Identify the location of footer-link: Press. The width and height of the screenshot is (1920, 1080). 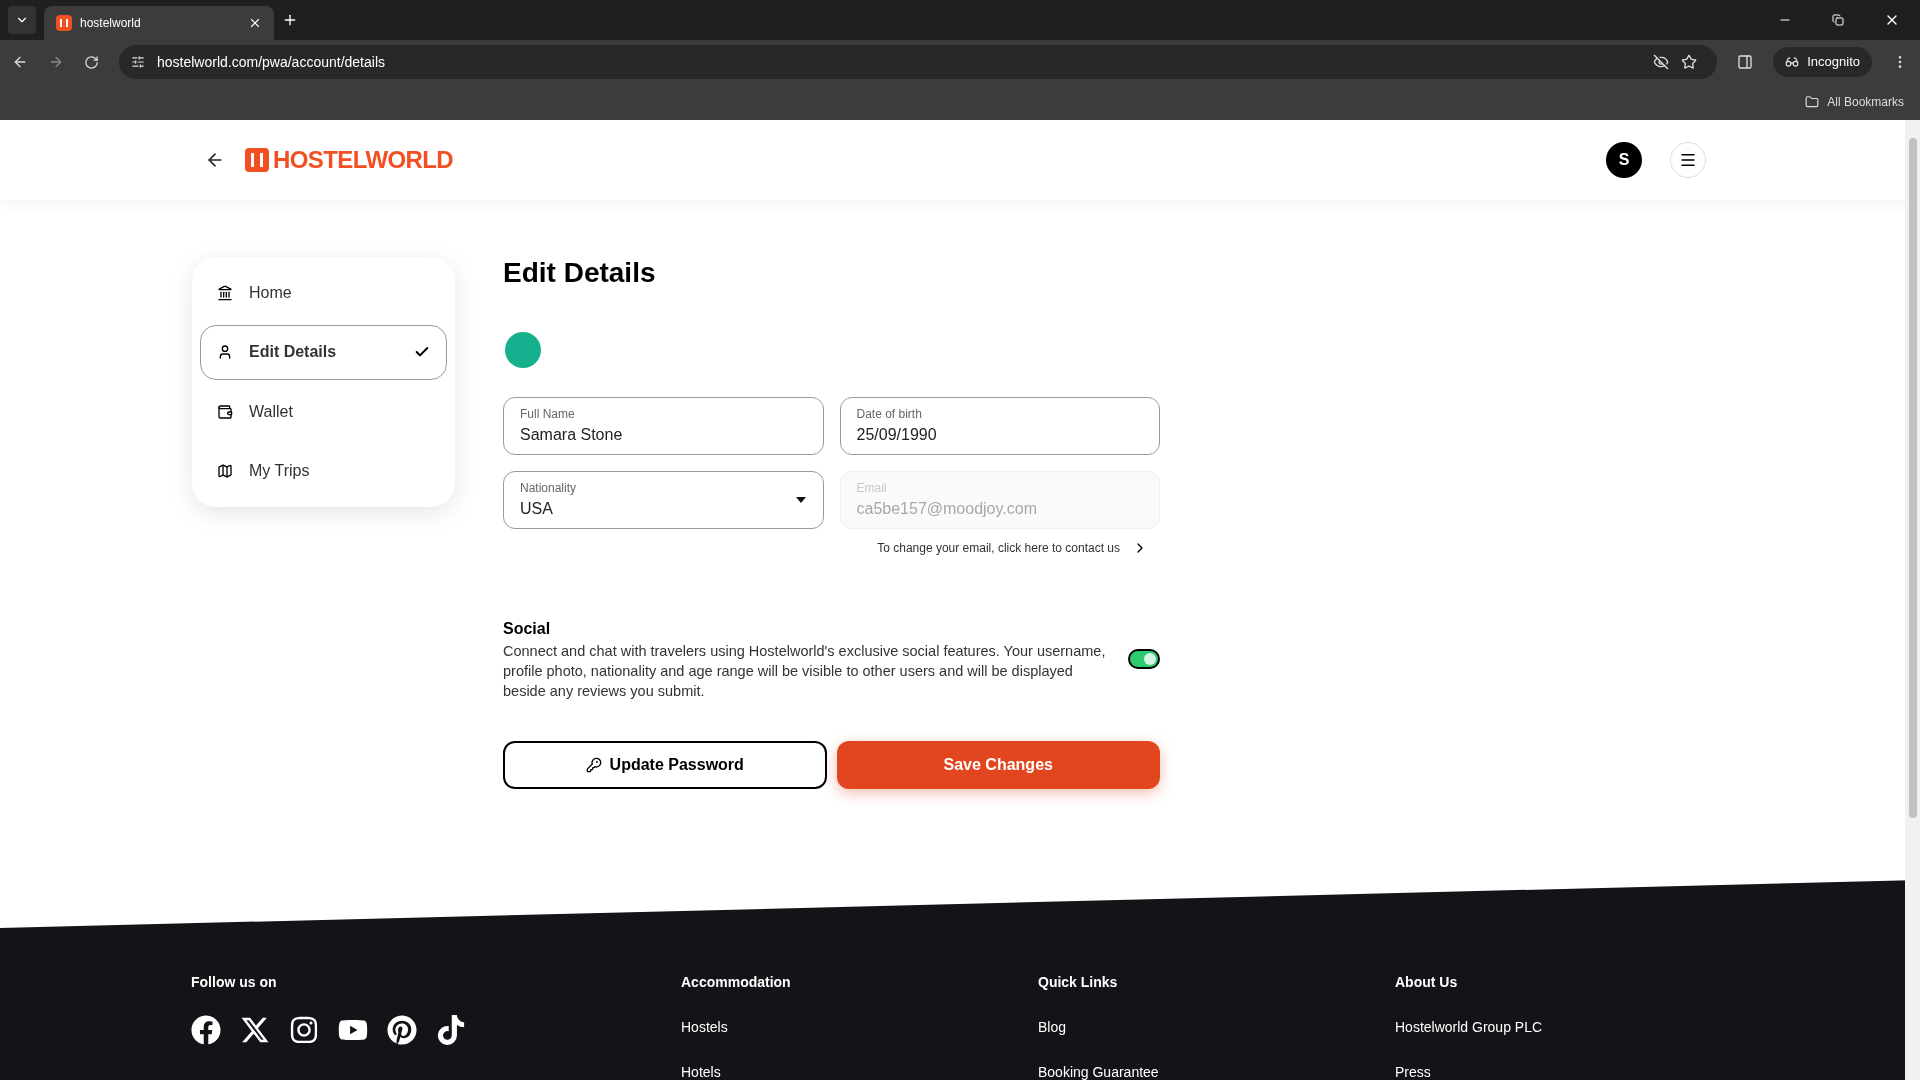
(1573, 1071).